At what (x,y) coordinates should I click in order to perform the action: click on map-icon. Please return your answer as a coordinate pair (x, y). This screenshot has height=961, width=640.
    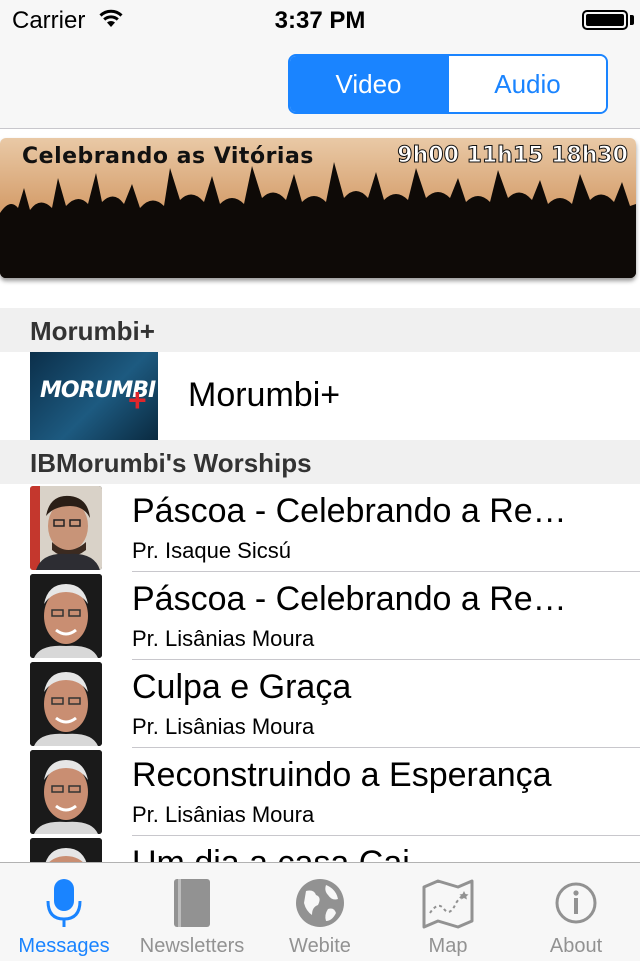
    Looking at the image, I should click on (448, 904).